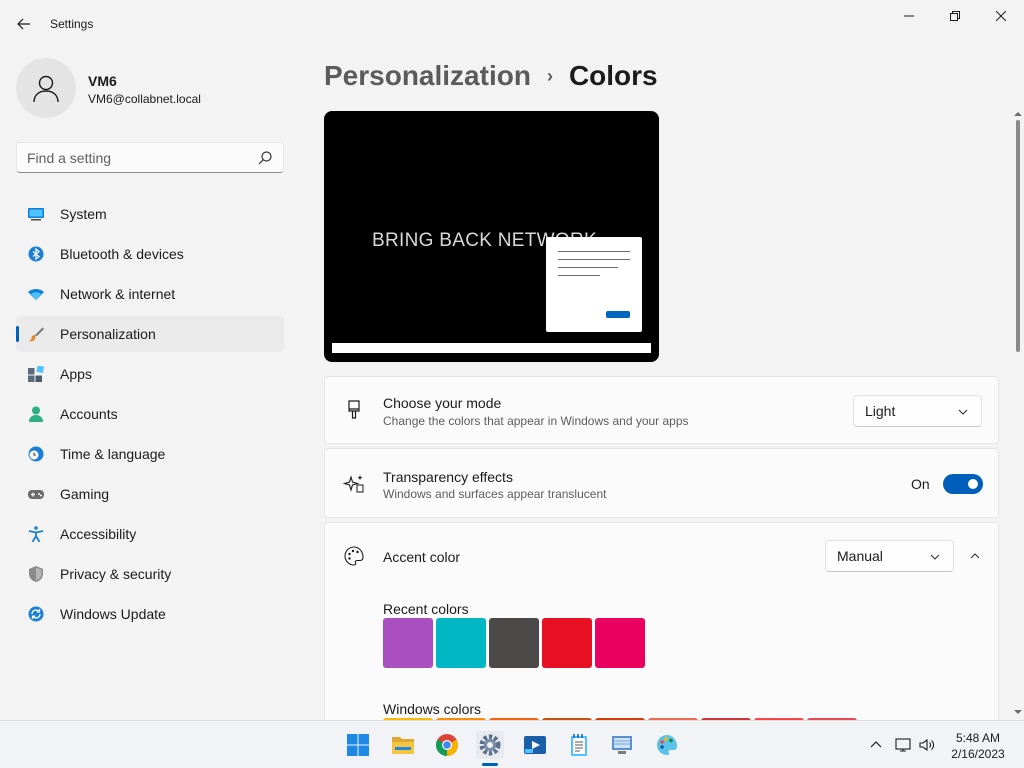 This screenshot has height=768, width=1024. I want to click on sidebar-item-label: Bluetooth & devices, so click(122, 254).